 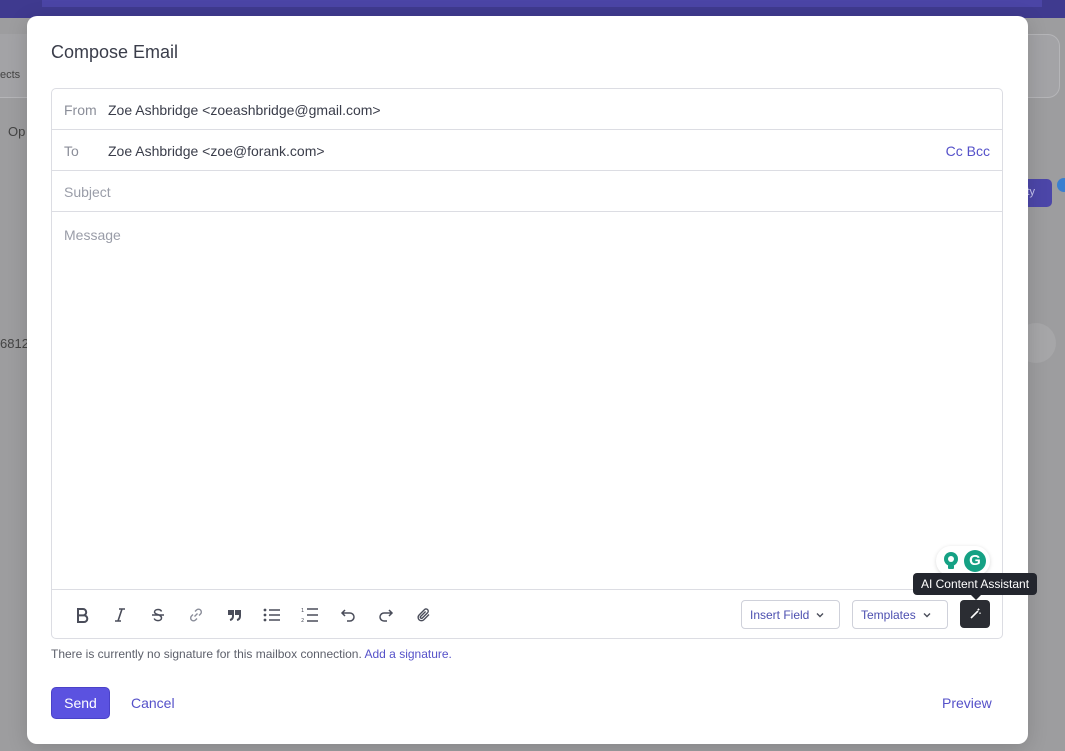 I want to click on message-placeholder: Message, so click(x=92, y=235).